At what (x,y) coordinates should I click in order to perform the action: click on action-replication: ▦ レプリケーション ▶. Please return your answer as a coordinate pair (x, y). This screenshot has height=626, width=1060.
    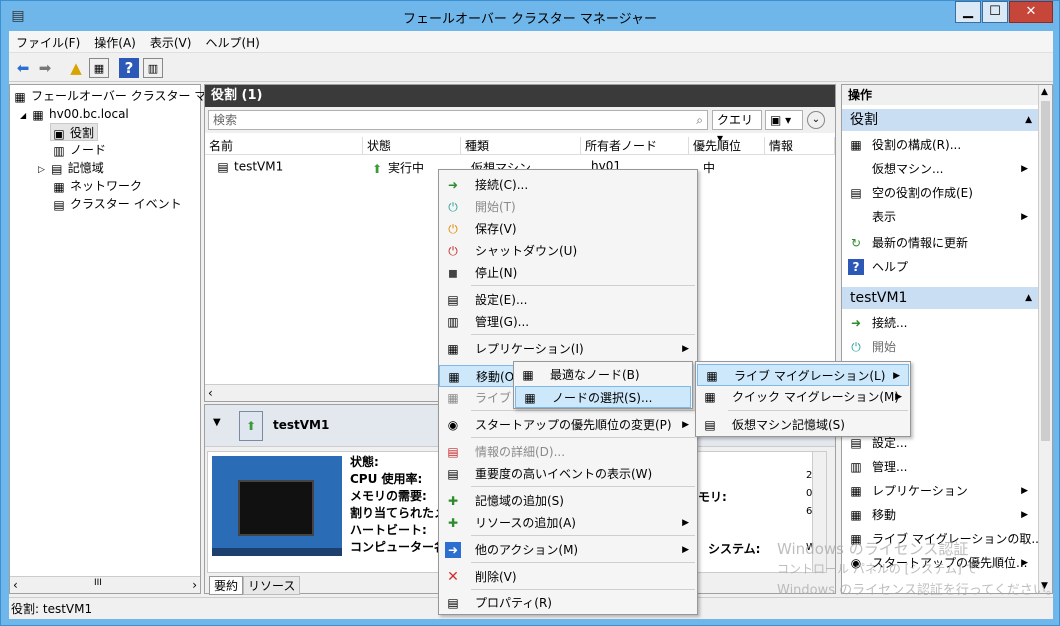
    Looking at the image, I should click on (938, 491).